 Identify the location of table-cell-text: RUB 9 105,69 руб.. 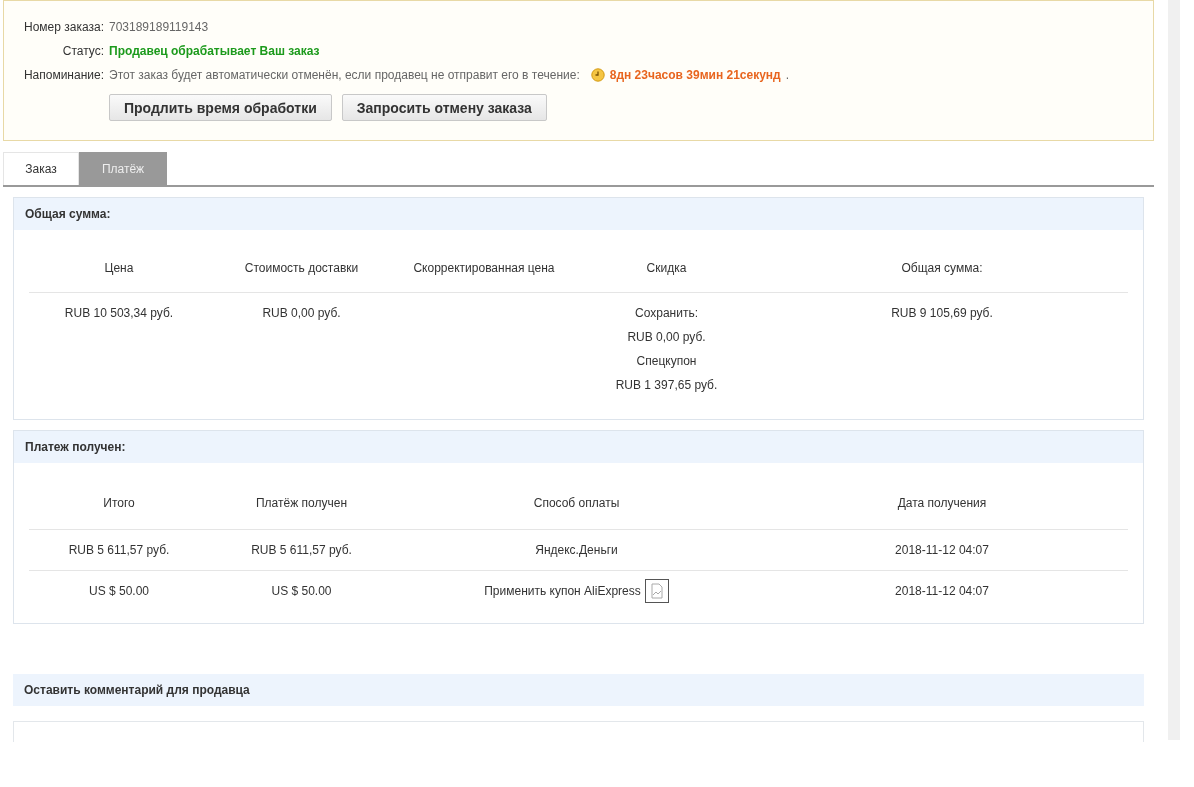
(942, 313).